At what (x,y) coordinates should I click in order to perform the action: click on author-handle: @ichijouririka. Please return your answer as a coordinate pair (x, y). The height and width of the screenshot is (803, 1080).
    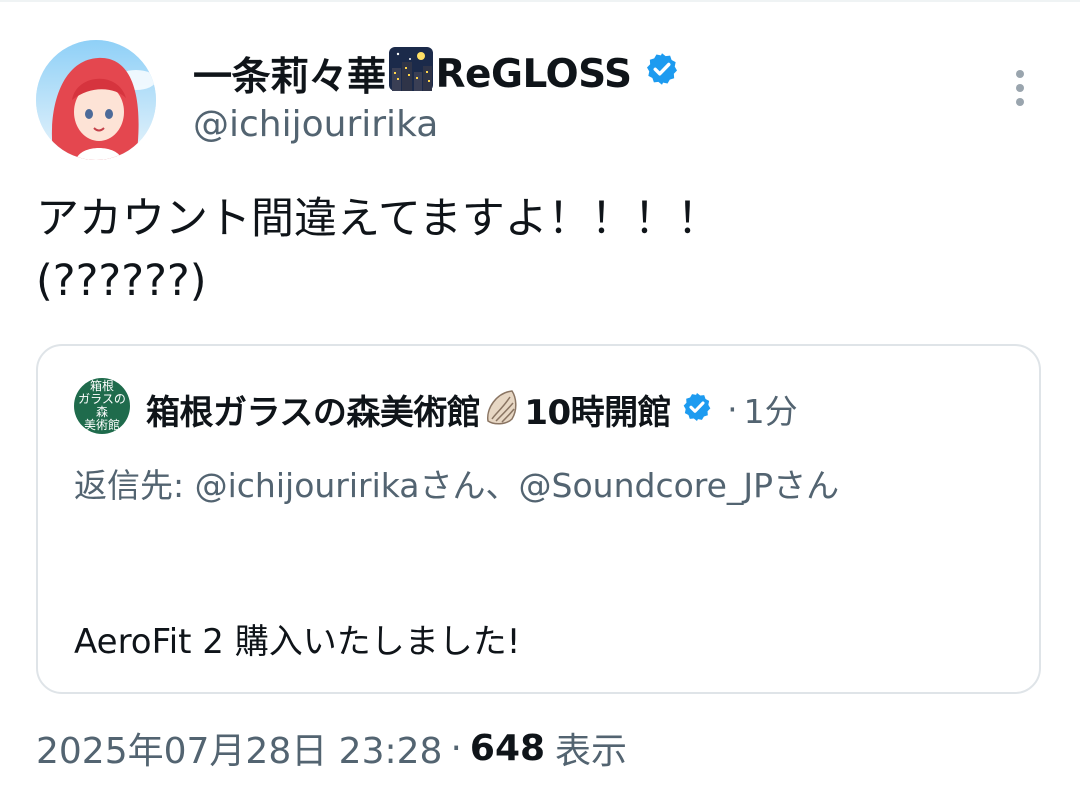
    Looking at the image, I should click on (315, 124).